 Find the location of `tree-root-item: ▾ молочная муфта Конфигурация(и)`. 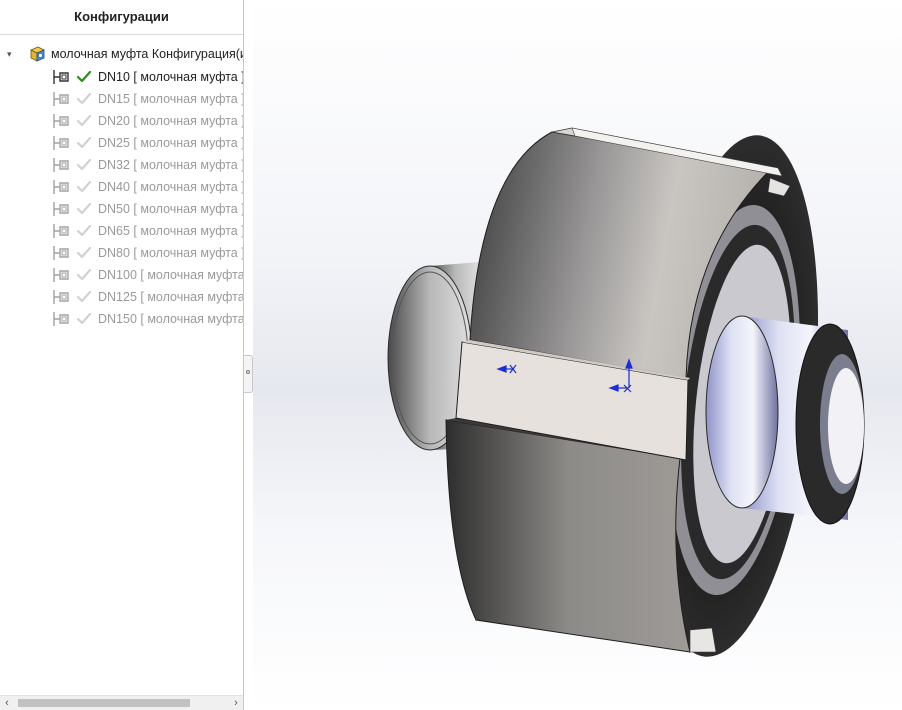

tree-root-item: ▾ молочная муфта Конфигурация(и) is located at coordinates (121, 54).